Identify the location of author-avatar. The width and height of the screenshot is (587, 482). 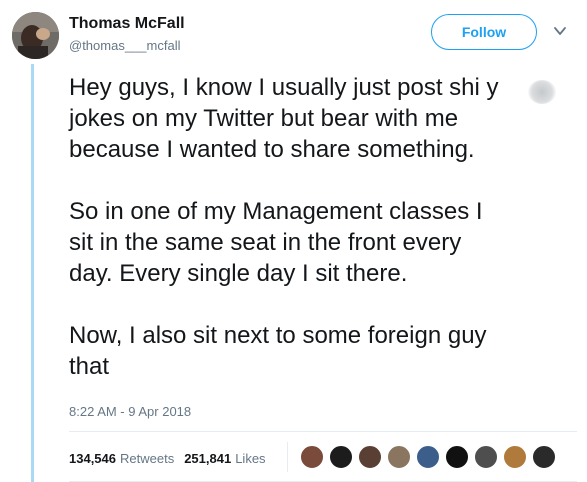
(35, 35).